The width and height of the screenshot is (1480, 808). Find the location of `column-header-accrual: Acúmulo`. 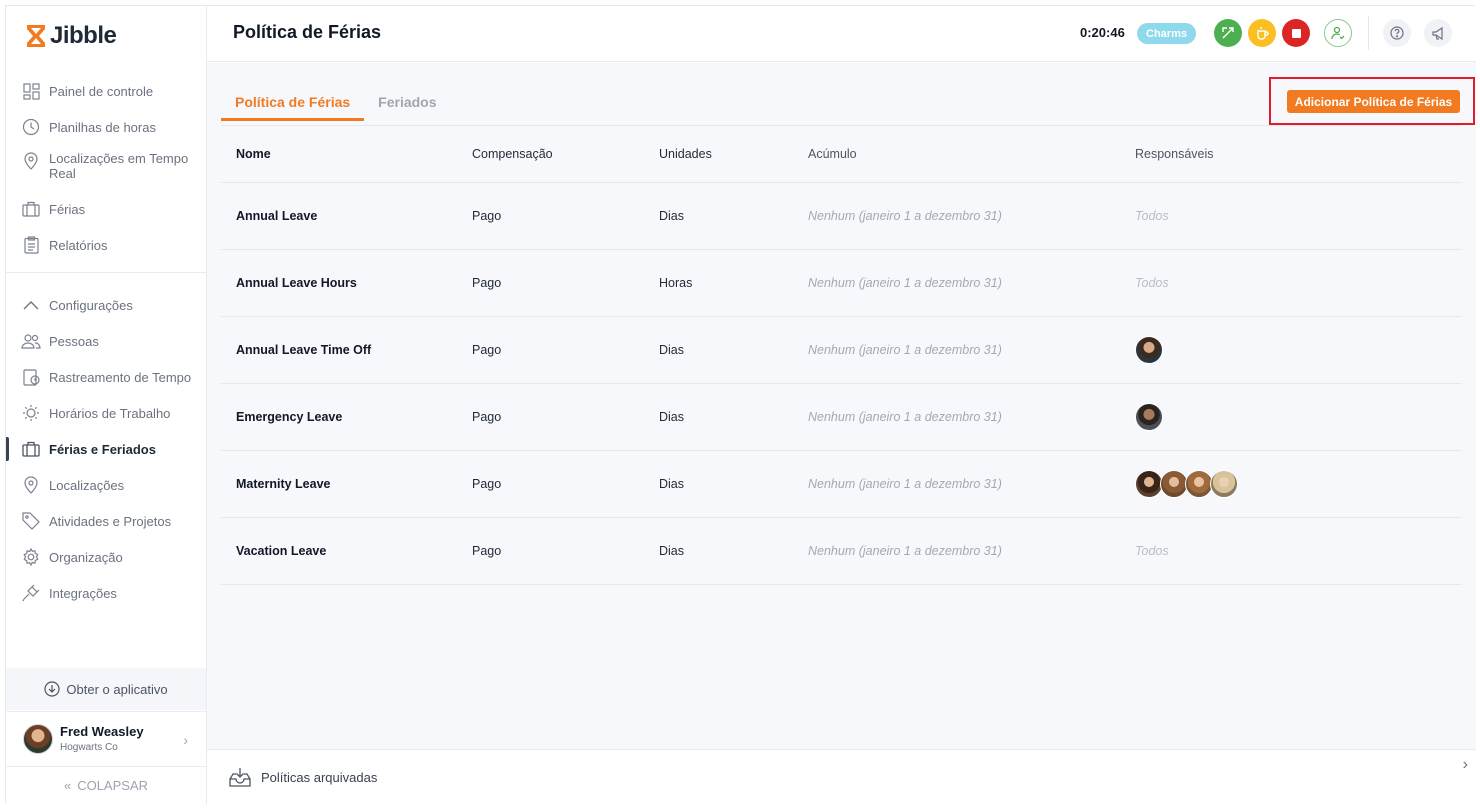

column-header-accrual: Acúmulo is located at coordinates (832, 154).